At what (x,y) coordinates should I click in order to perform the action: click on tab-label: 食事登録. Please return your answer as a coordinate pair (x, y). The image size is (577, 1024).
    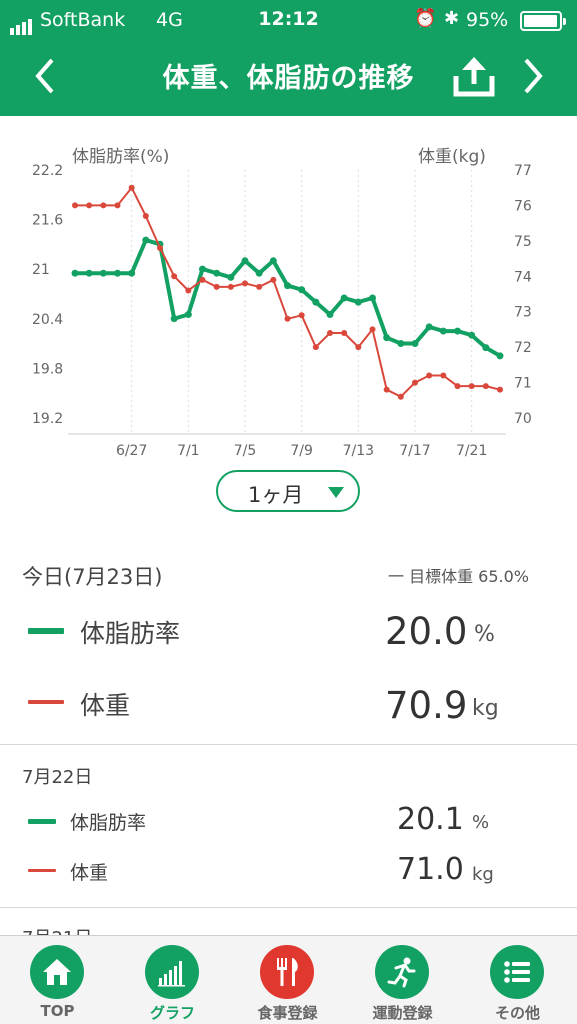
    Looking at the image, I should click on (287, 1013).